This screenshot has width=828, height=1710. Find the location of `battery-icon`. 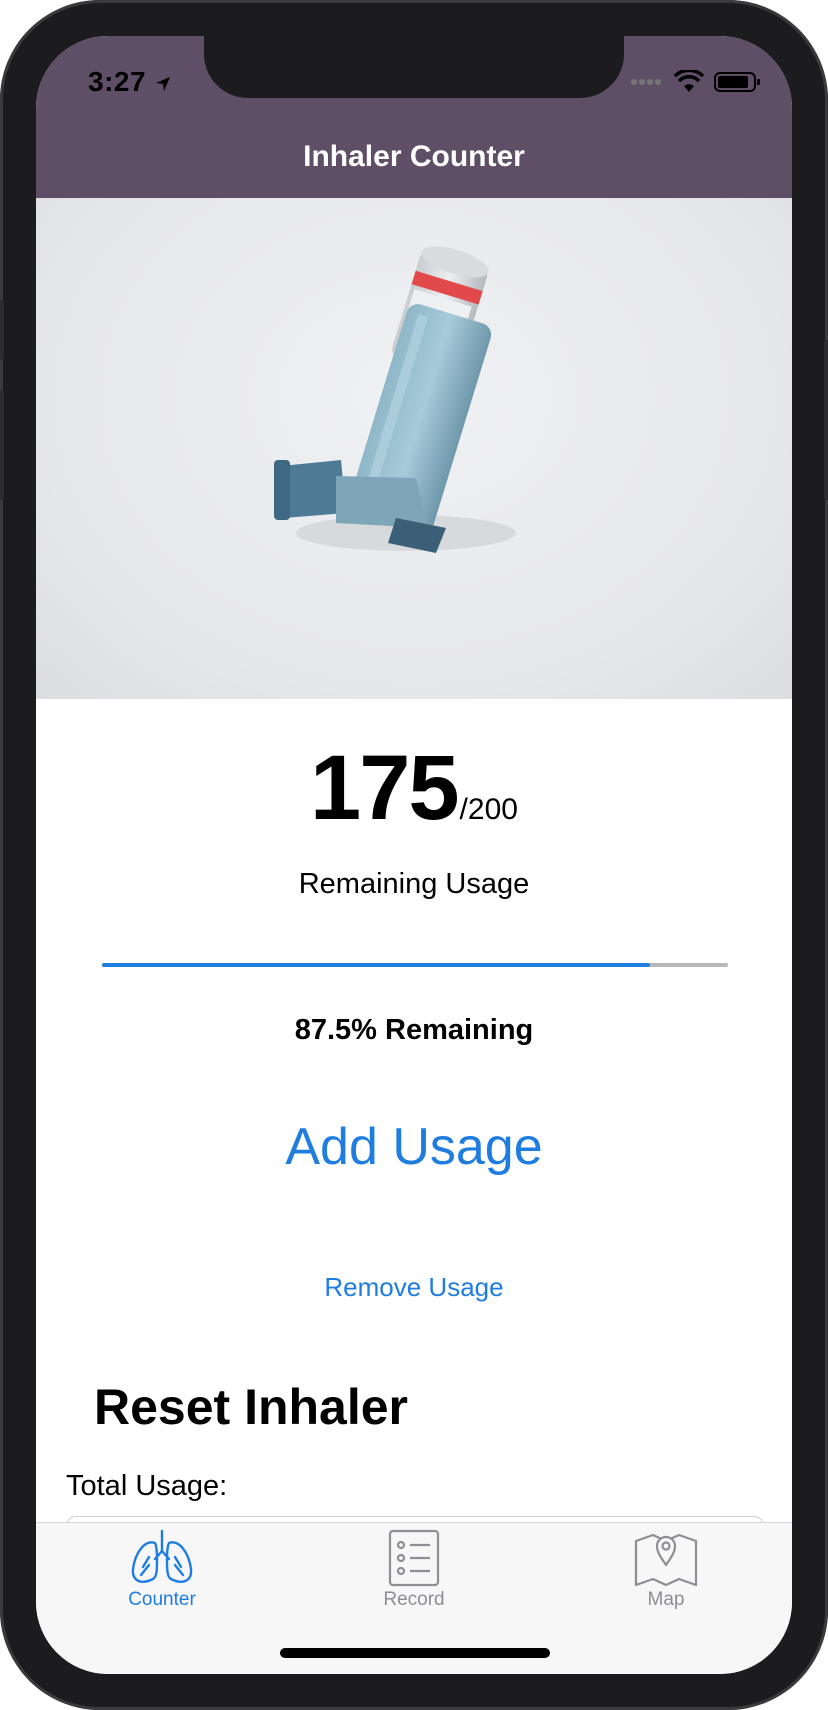

battery-icon is located at coordinates (737, 82).